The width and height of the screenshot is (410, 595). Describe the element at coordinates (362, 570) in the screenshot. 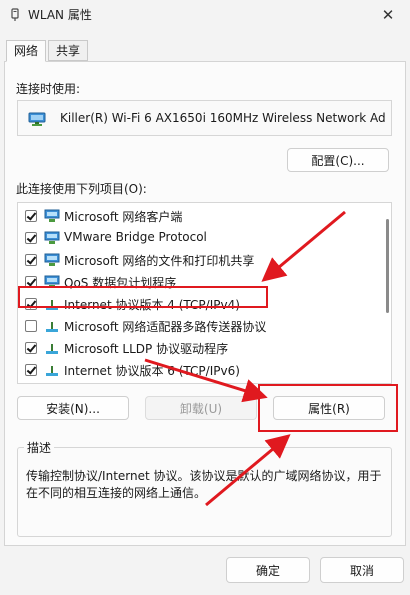

I see `cancel-button: 取消` at that location.